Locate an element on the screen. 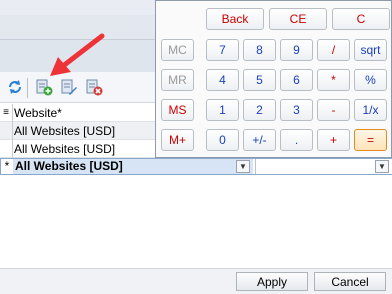 This screenshot has height=294, width=392. key-0-button: 0 is located at coordinates (222, 140).